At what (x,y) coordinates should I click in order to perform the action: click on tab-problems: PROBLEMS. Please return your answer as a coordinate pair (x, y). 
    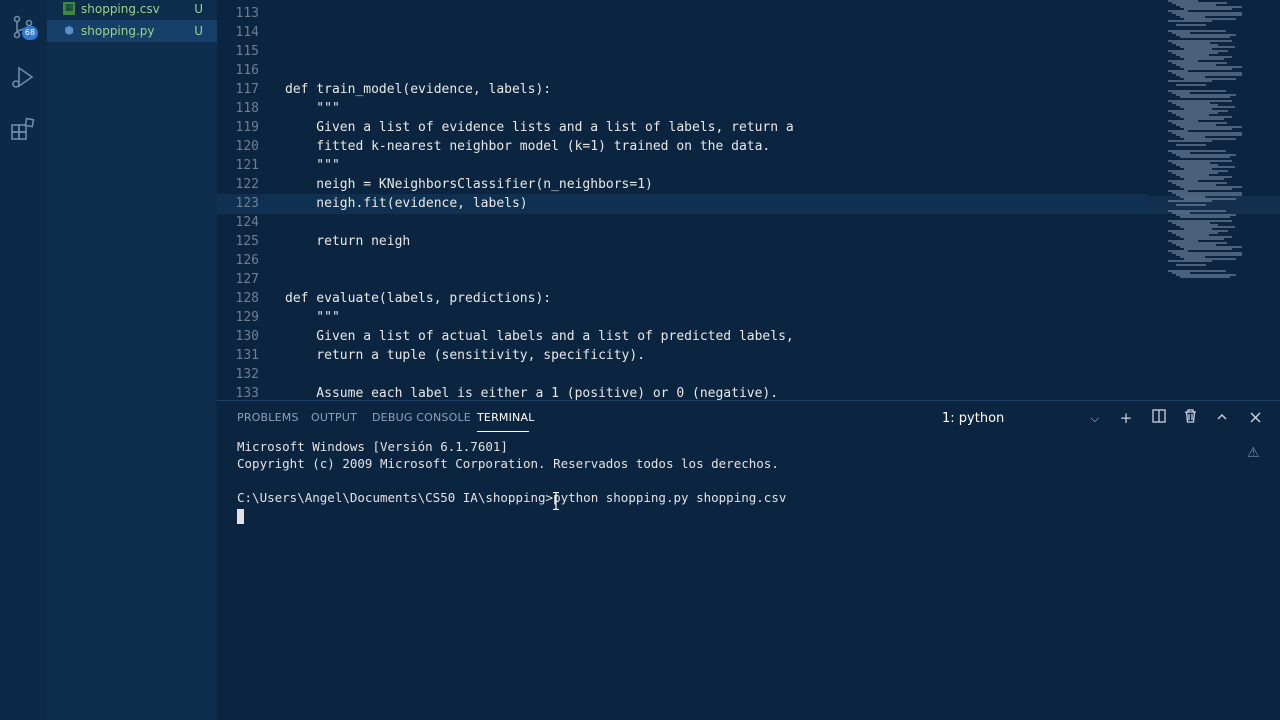
    Looking at the image, I should click on (268, 417).